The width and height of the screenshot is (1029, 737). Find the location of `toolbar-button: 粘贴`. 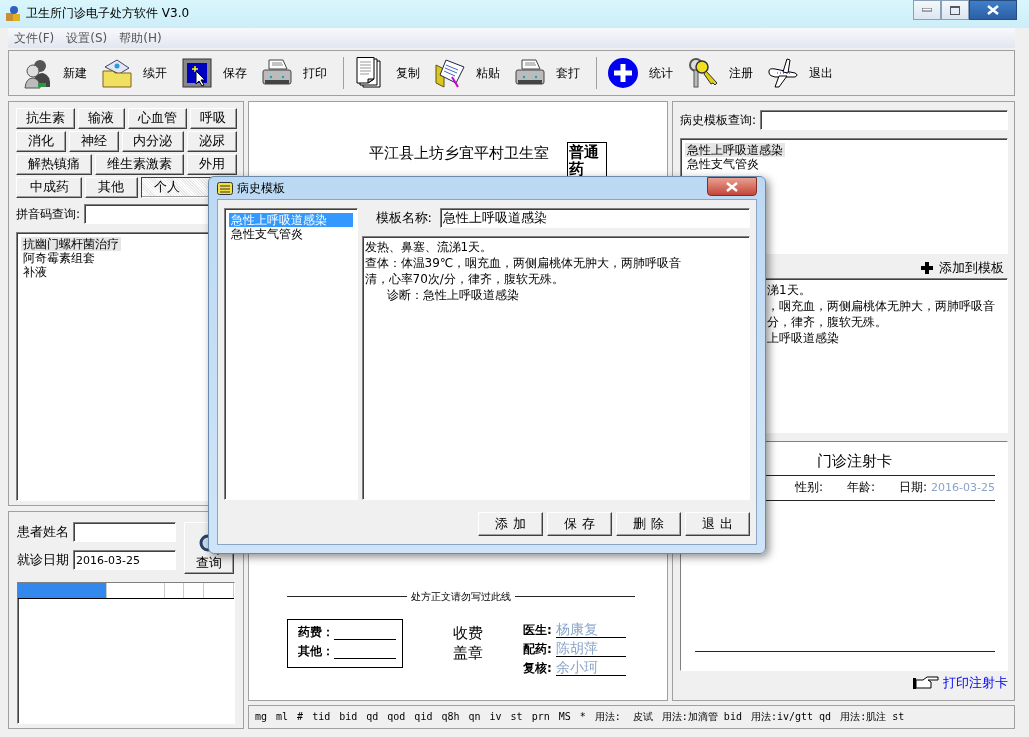

toolbar-button: 粘贴 is located at coordinates (467, 73).